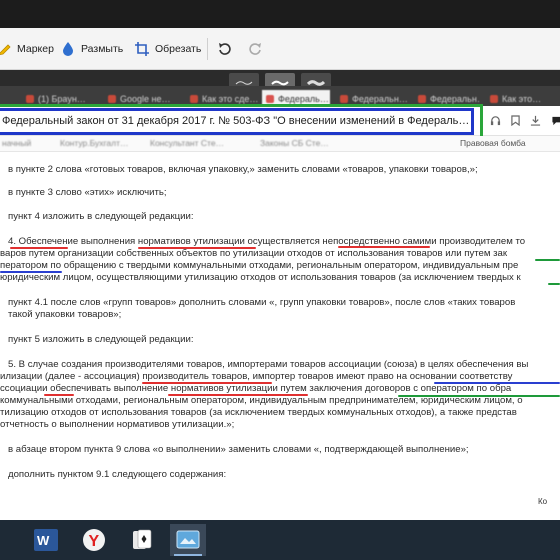 The height and width of the screenshot is (560, 560). I want to click on crop-tool-label: Обрезать, so click(178, 49).